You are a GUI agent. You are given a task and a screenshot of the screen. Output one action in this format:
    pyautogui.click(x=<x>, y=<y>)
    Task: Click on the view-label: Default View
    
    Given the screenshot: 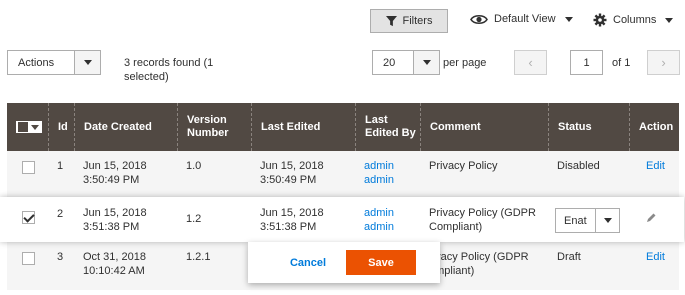 What is the action you would take?
    pyautogui.click(x=525, y=19)
    